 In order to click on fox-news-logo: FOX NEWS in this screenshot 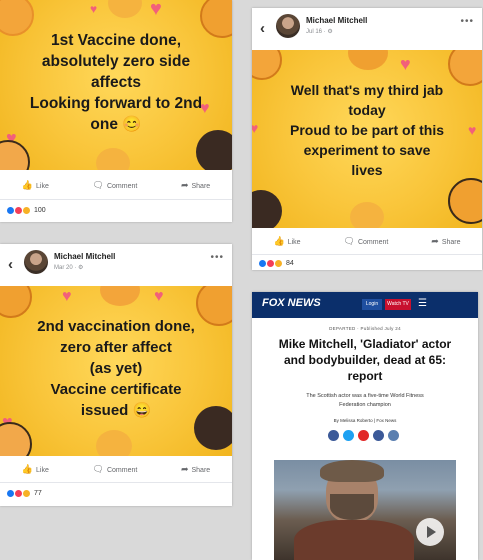, I will do `click(291, 303)`.